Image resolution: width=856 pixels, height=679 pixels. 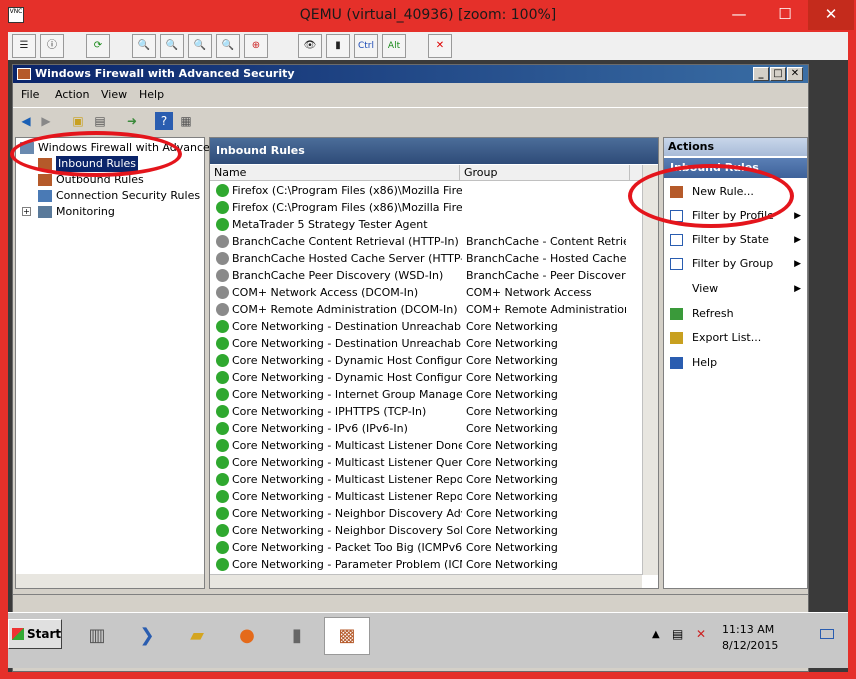 What do you see at coordinates (35, 634) in the screenshot?
I see `start-button: Start` at bounding box center [35, 634].